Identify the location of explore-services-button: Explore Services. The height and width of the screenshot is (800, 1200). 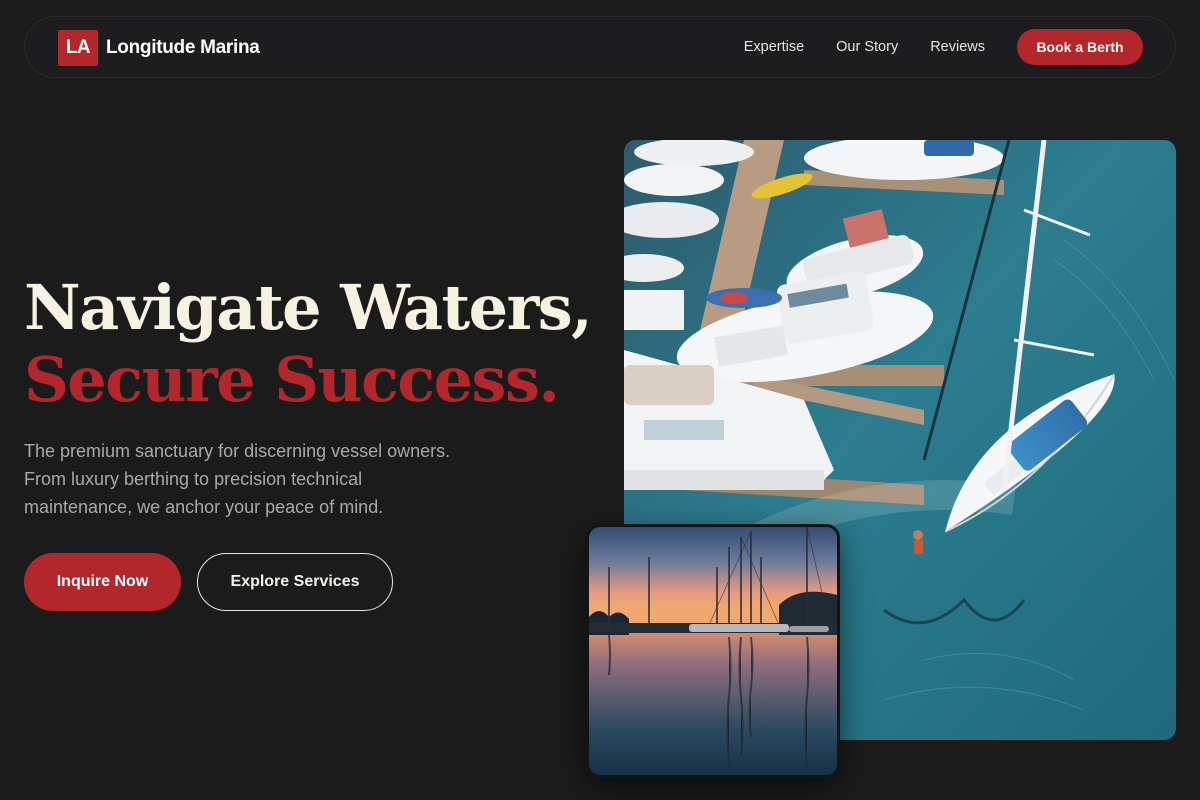
(295, 582).